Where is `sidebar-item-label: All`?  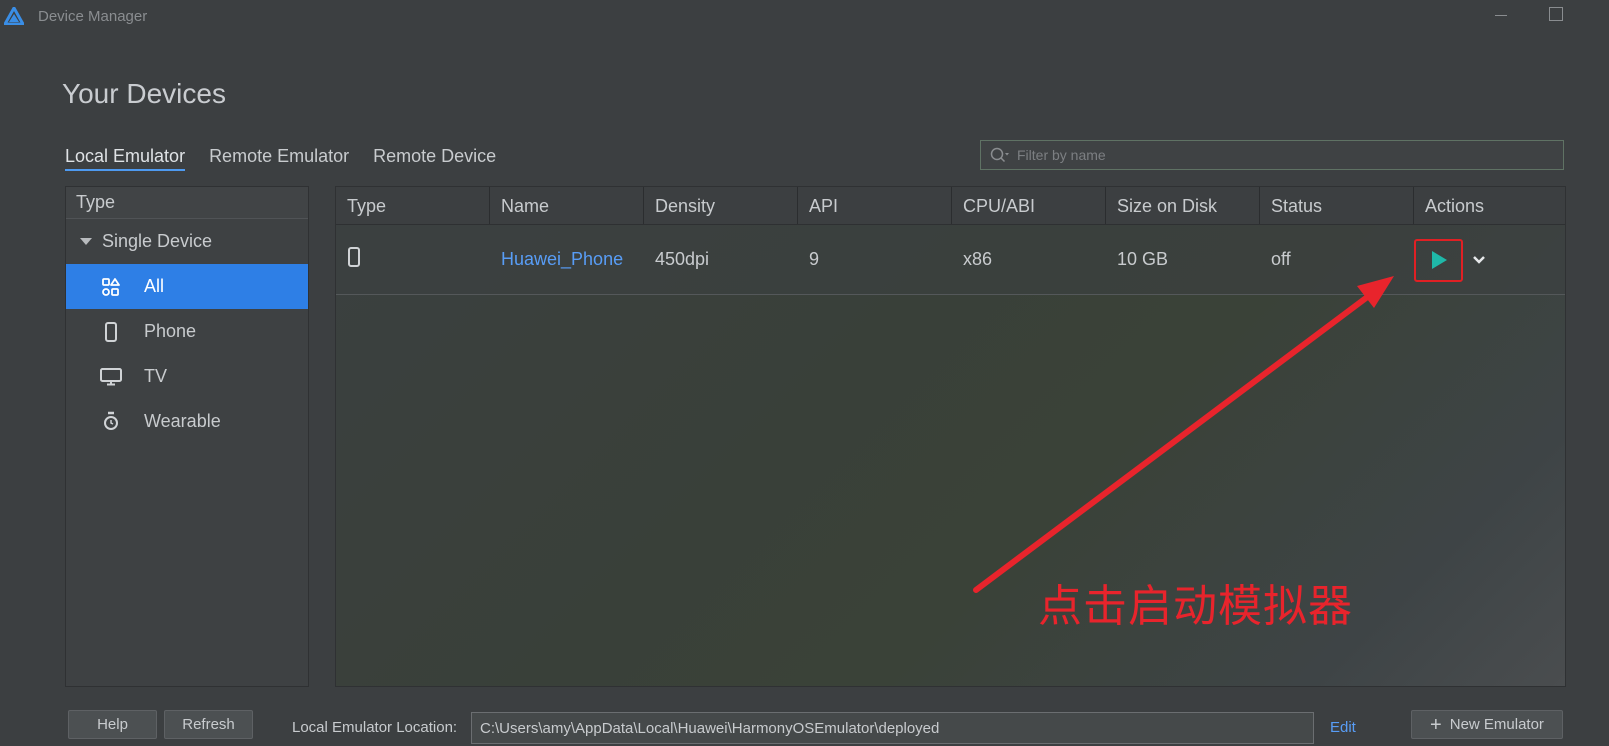 sidebar-item-label: All is located at coordinates (154, 286).